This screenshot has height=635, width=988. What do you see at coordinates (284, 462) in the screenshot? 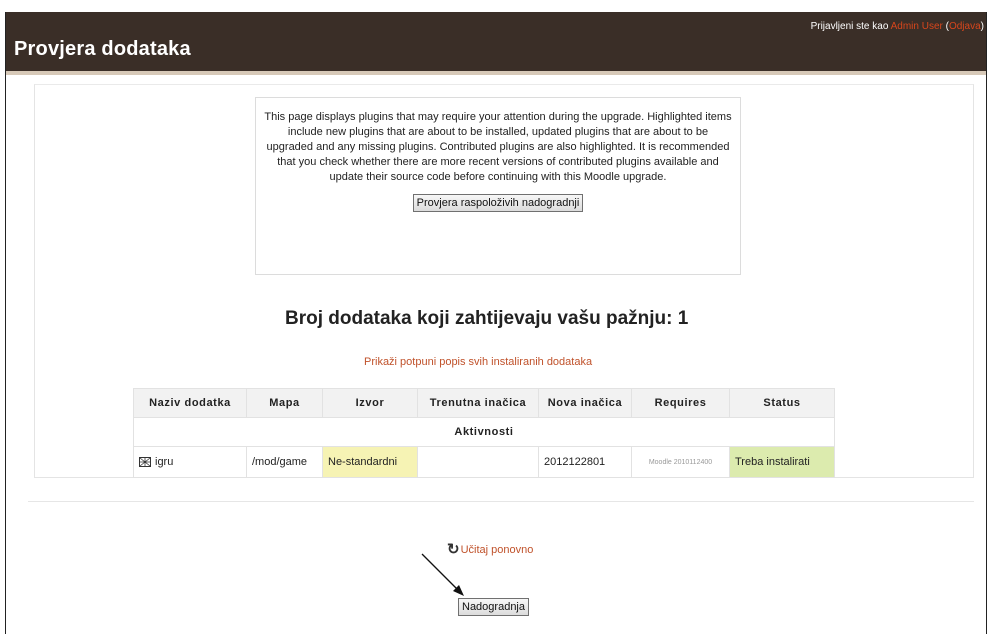
I see `plugin-directory: /mod/game` at bounding box center [284, 462].